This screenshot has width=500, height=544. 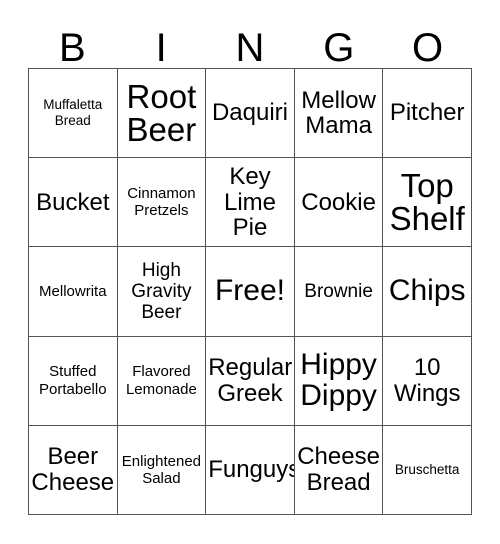 I want to click on bingo-cell: Funguys, so click(x=250, y=470).